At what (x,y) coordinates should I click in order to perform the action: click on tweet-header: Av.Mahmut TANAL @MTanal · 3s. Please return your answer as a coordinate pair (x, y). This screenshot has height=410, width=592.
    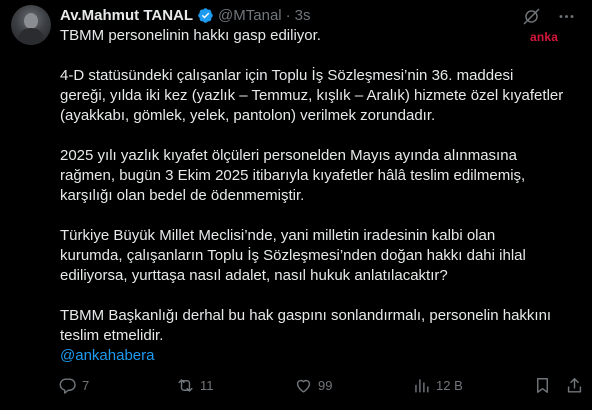
    Looking at the image, I should click on (185, 15).